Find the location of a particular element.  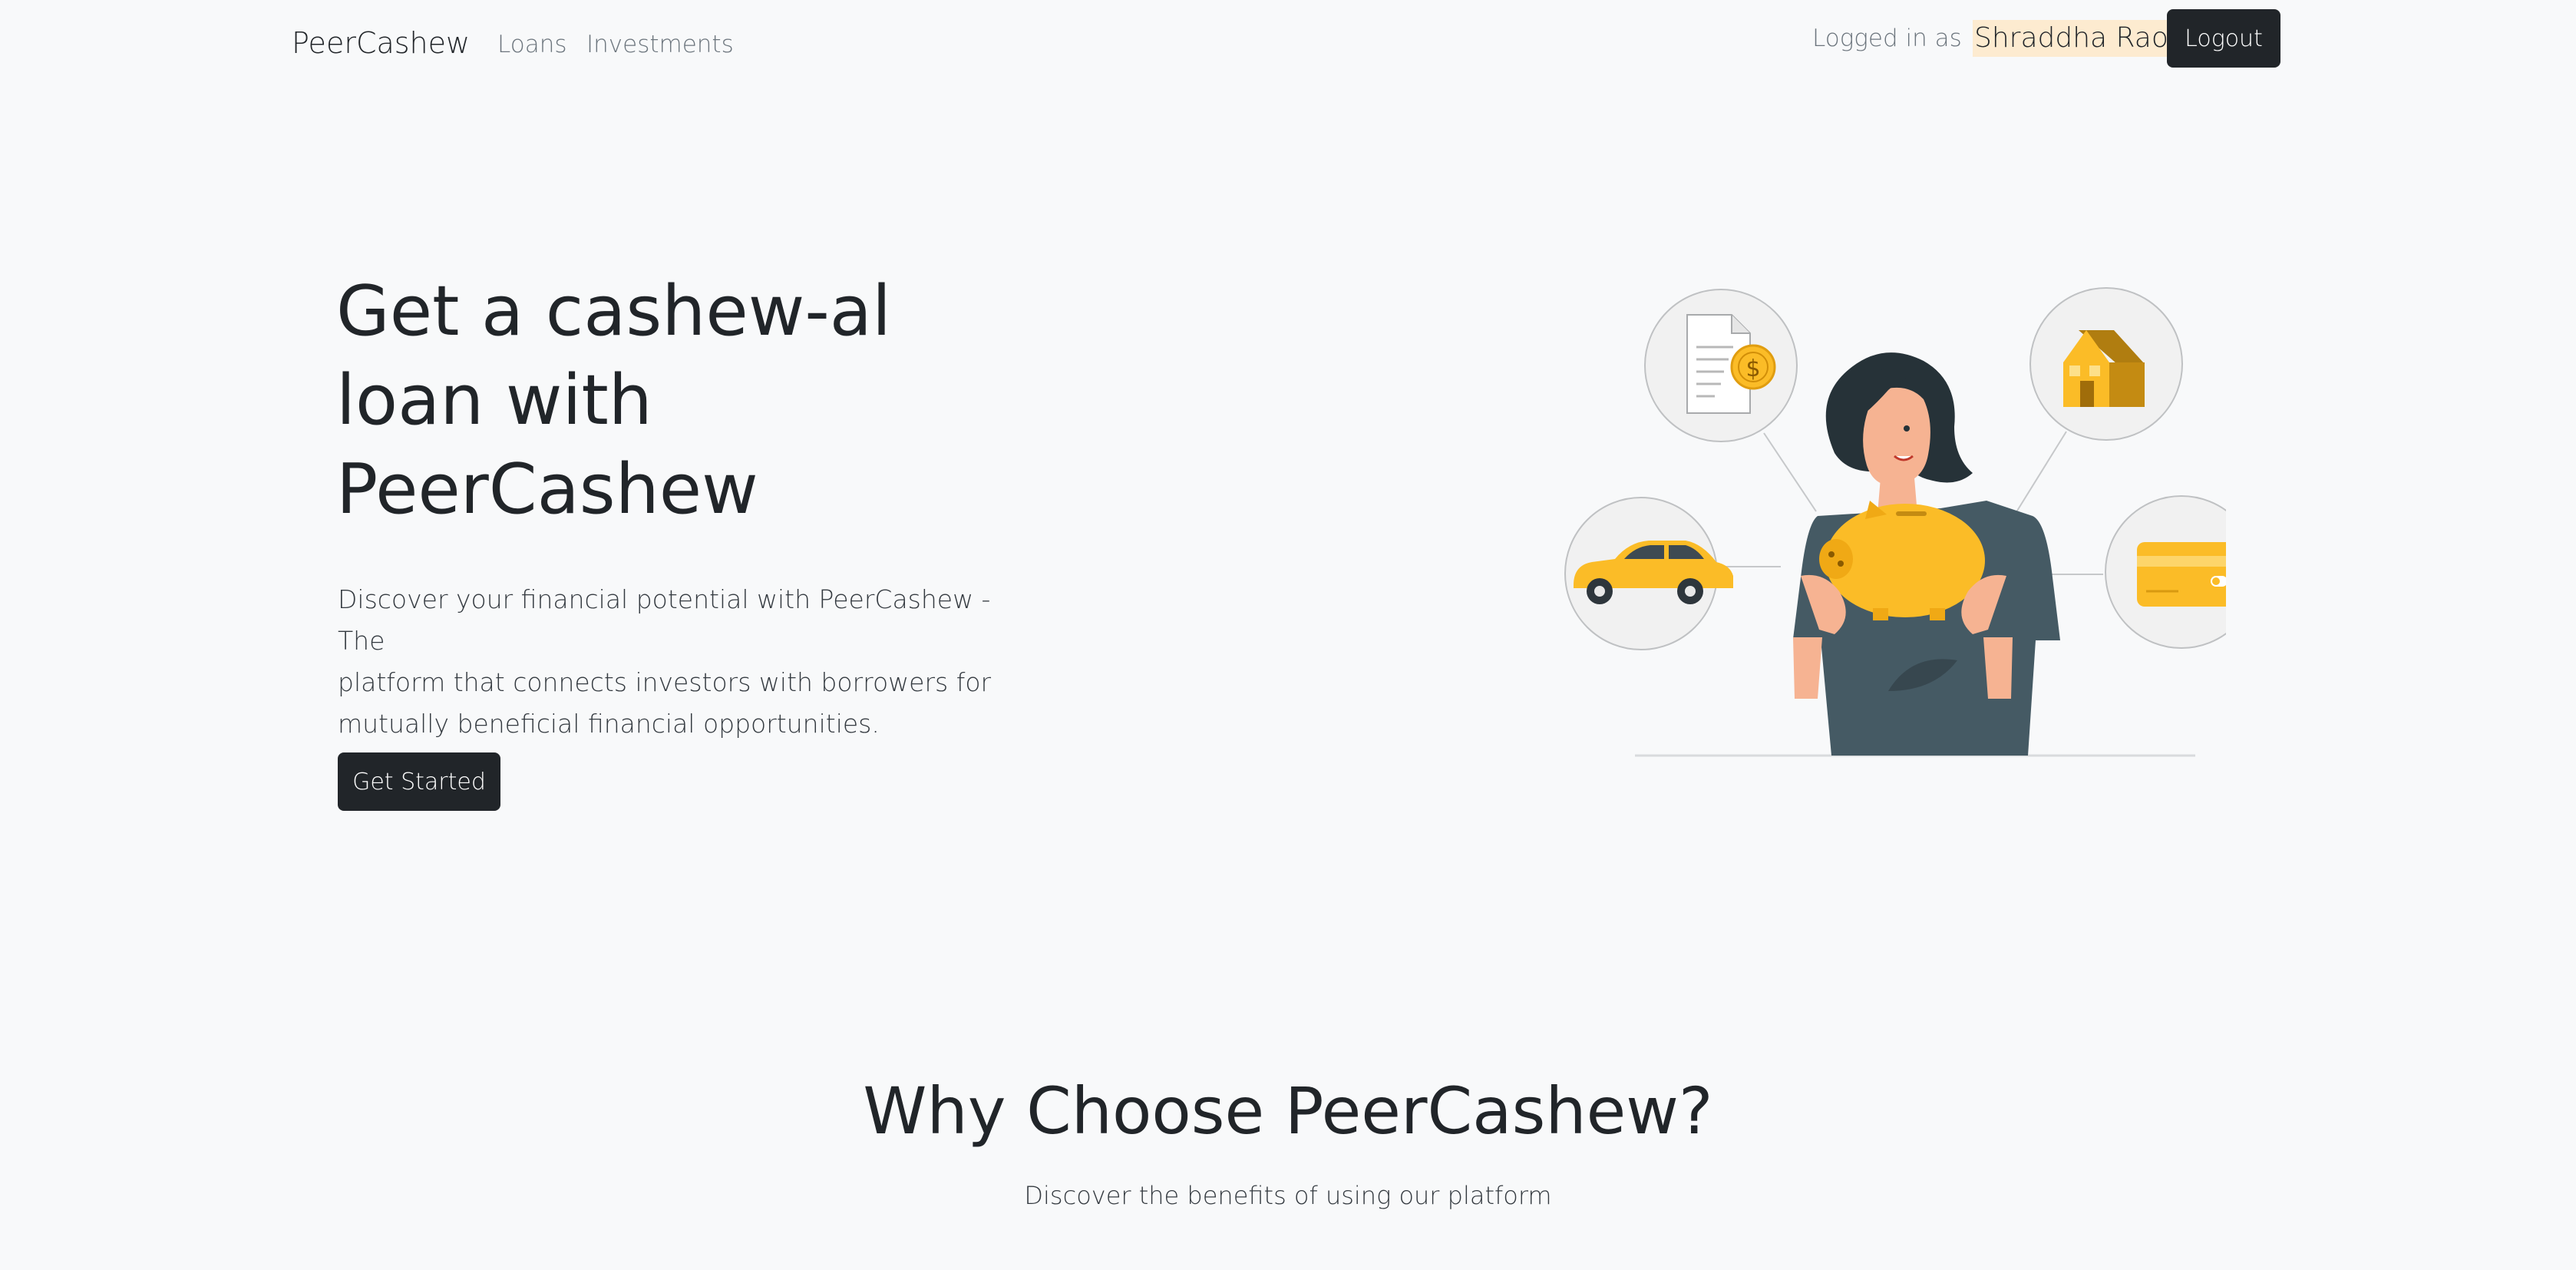

hero-illustration: $ is located at coordinates (1895, 522).